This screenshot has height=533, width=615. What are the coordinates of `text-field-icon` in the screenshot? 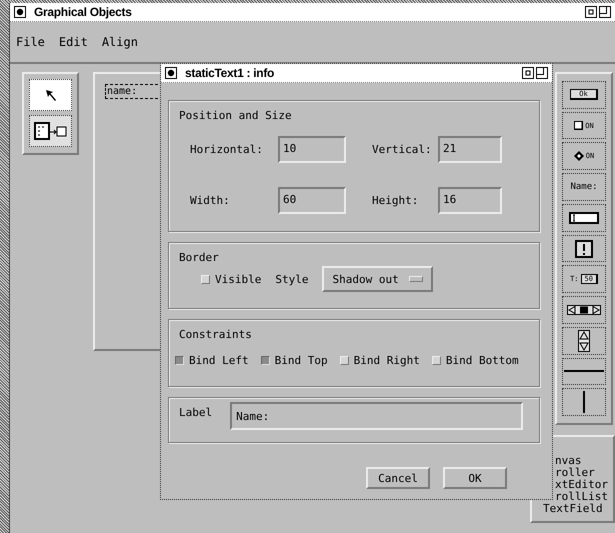 It's located at (584, 218).